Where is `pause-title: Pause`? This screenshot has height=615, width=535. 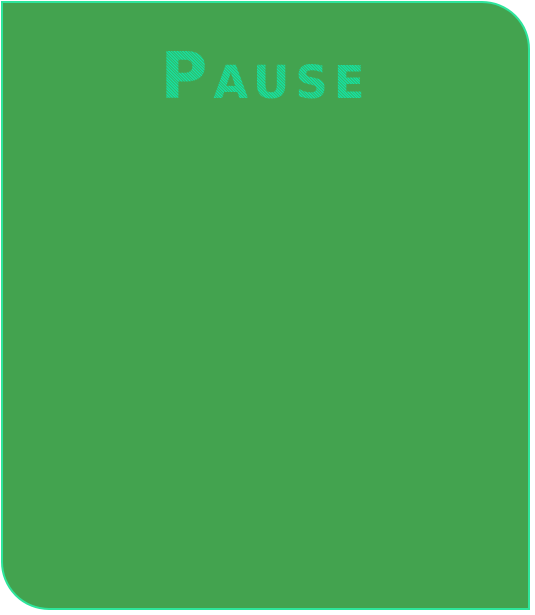
pause-title: Pause is located at coordinates (265, 77).